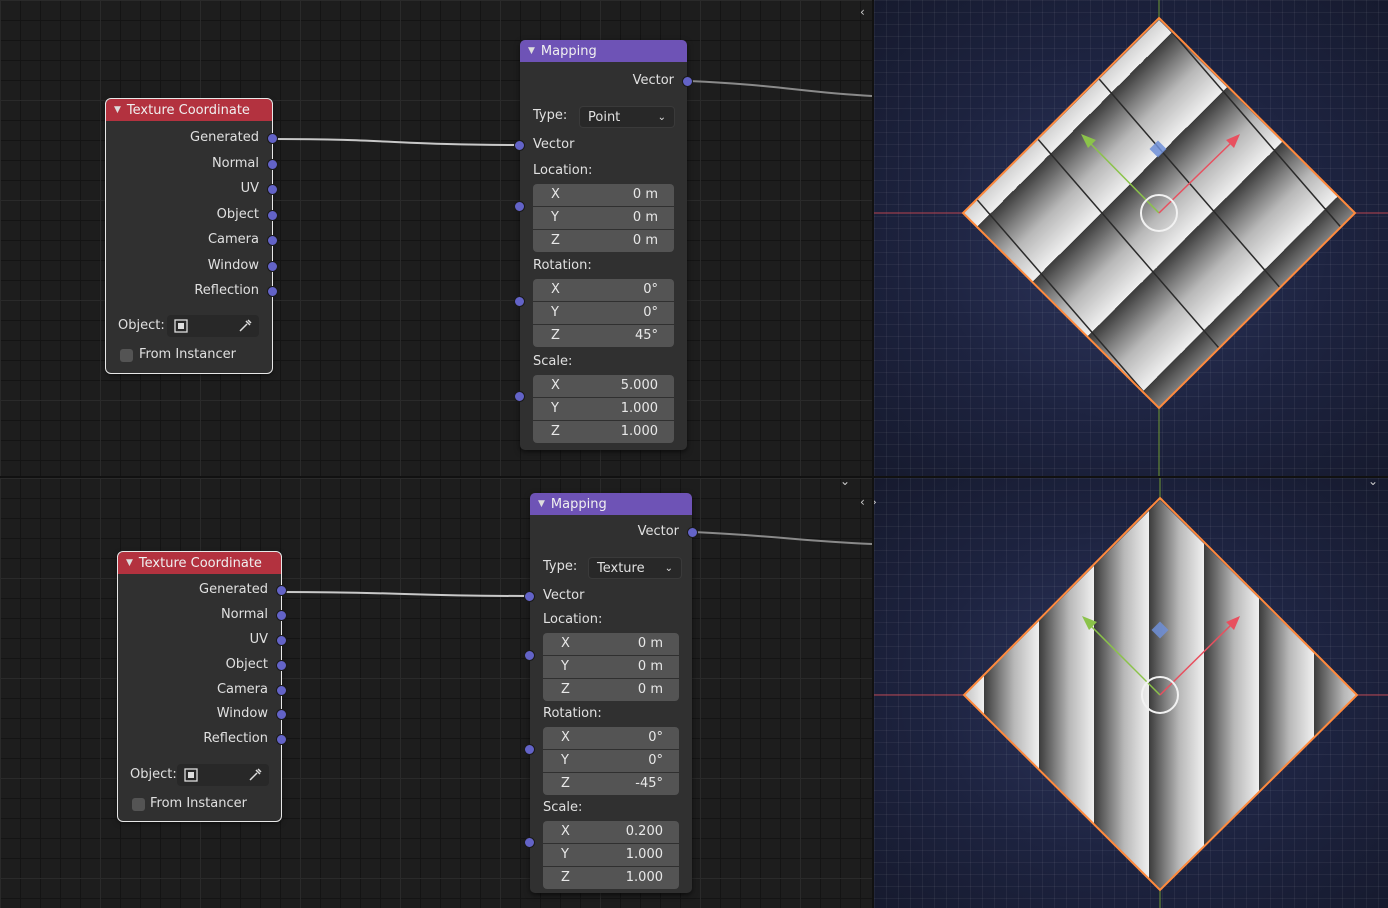  I want to click on node-title: Texture Coordinate, so click(200, 563).